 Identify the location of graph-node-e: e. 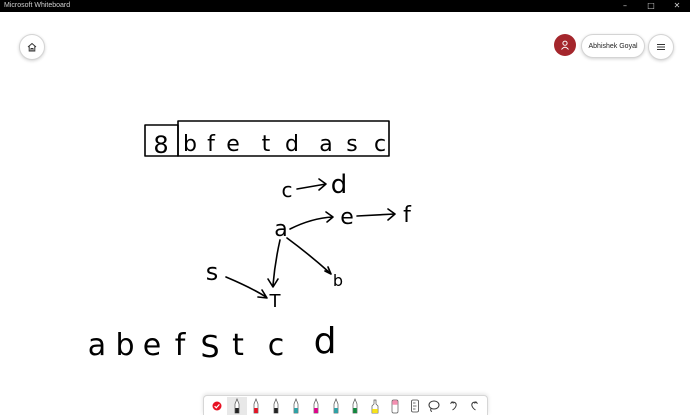
(347, 217).